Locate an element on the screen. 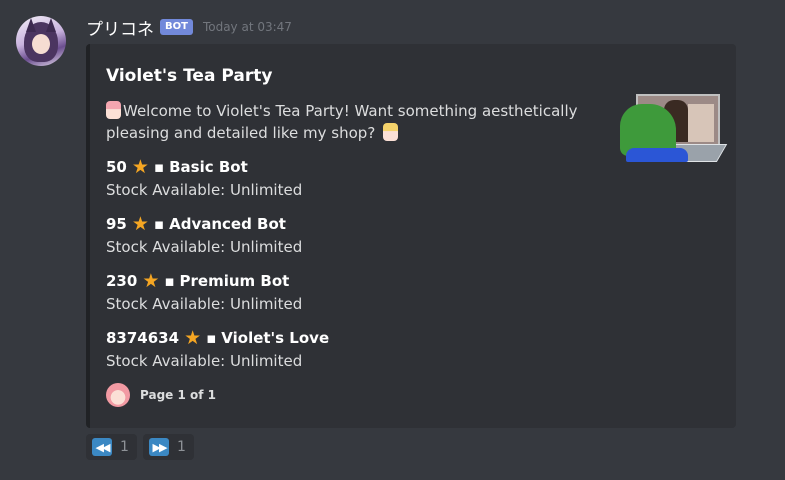 This screenshot has width=785, height=480. reaction-bar: ◀◀ 1 ▶▶ 1 is located at coordinates (140, 447).